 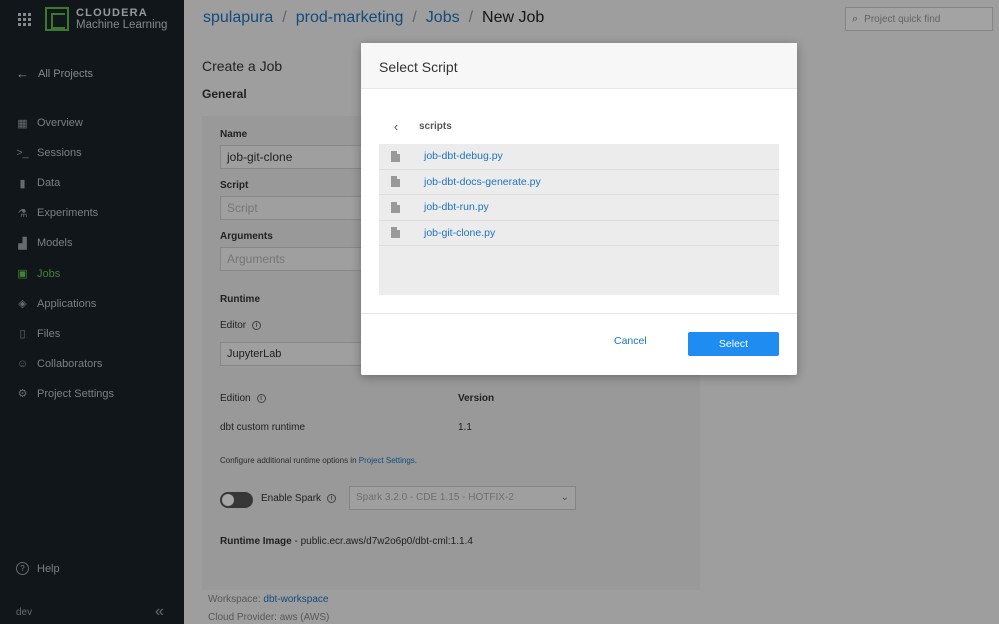 What do you see at coordinates (579, 233) in the screenshot?
I see `file-row: job-git-clone.py` at bounding box center [579, 233].